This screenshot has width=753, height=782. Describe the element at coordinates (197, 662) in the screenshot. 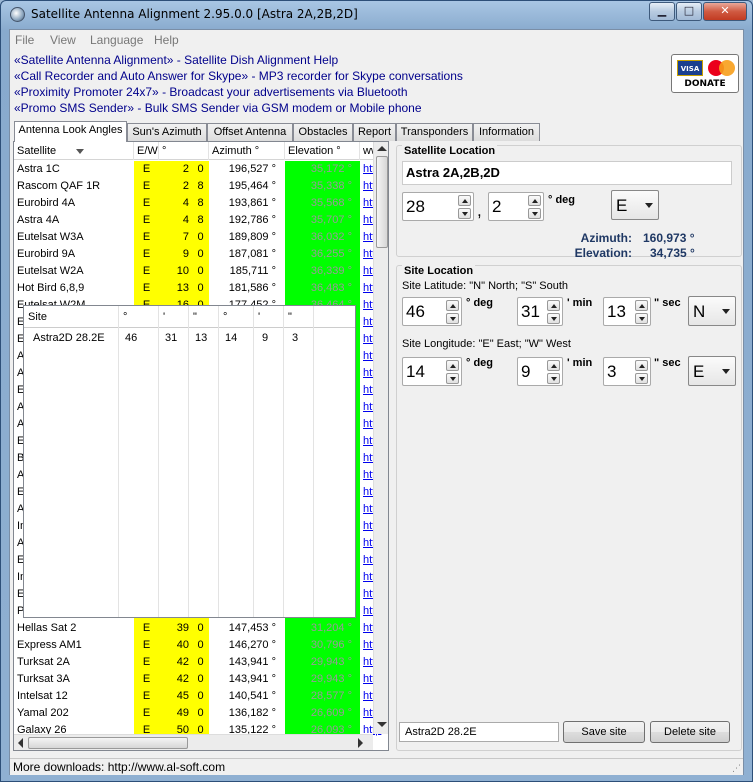

I see `list-item: Turksat 2AE420143,941 °29,943 °http` at that location.